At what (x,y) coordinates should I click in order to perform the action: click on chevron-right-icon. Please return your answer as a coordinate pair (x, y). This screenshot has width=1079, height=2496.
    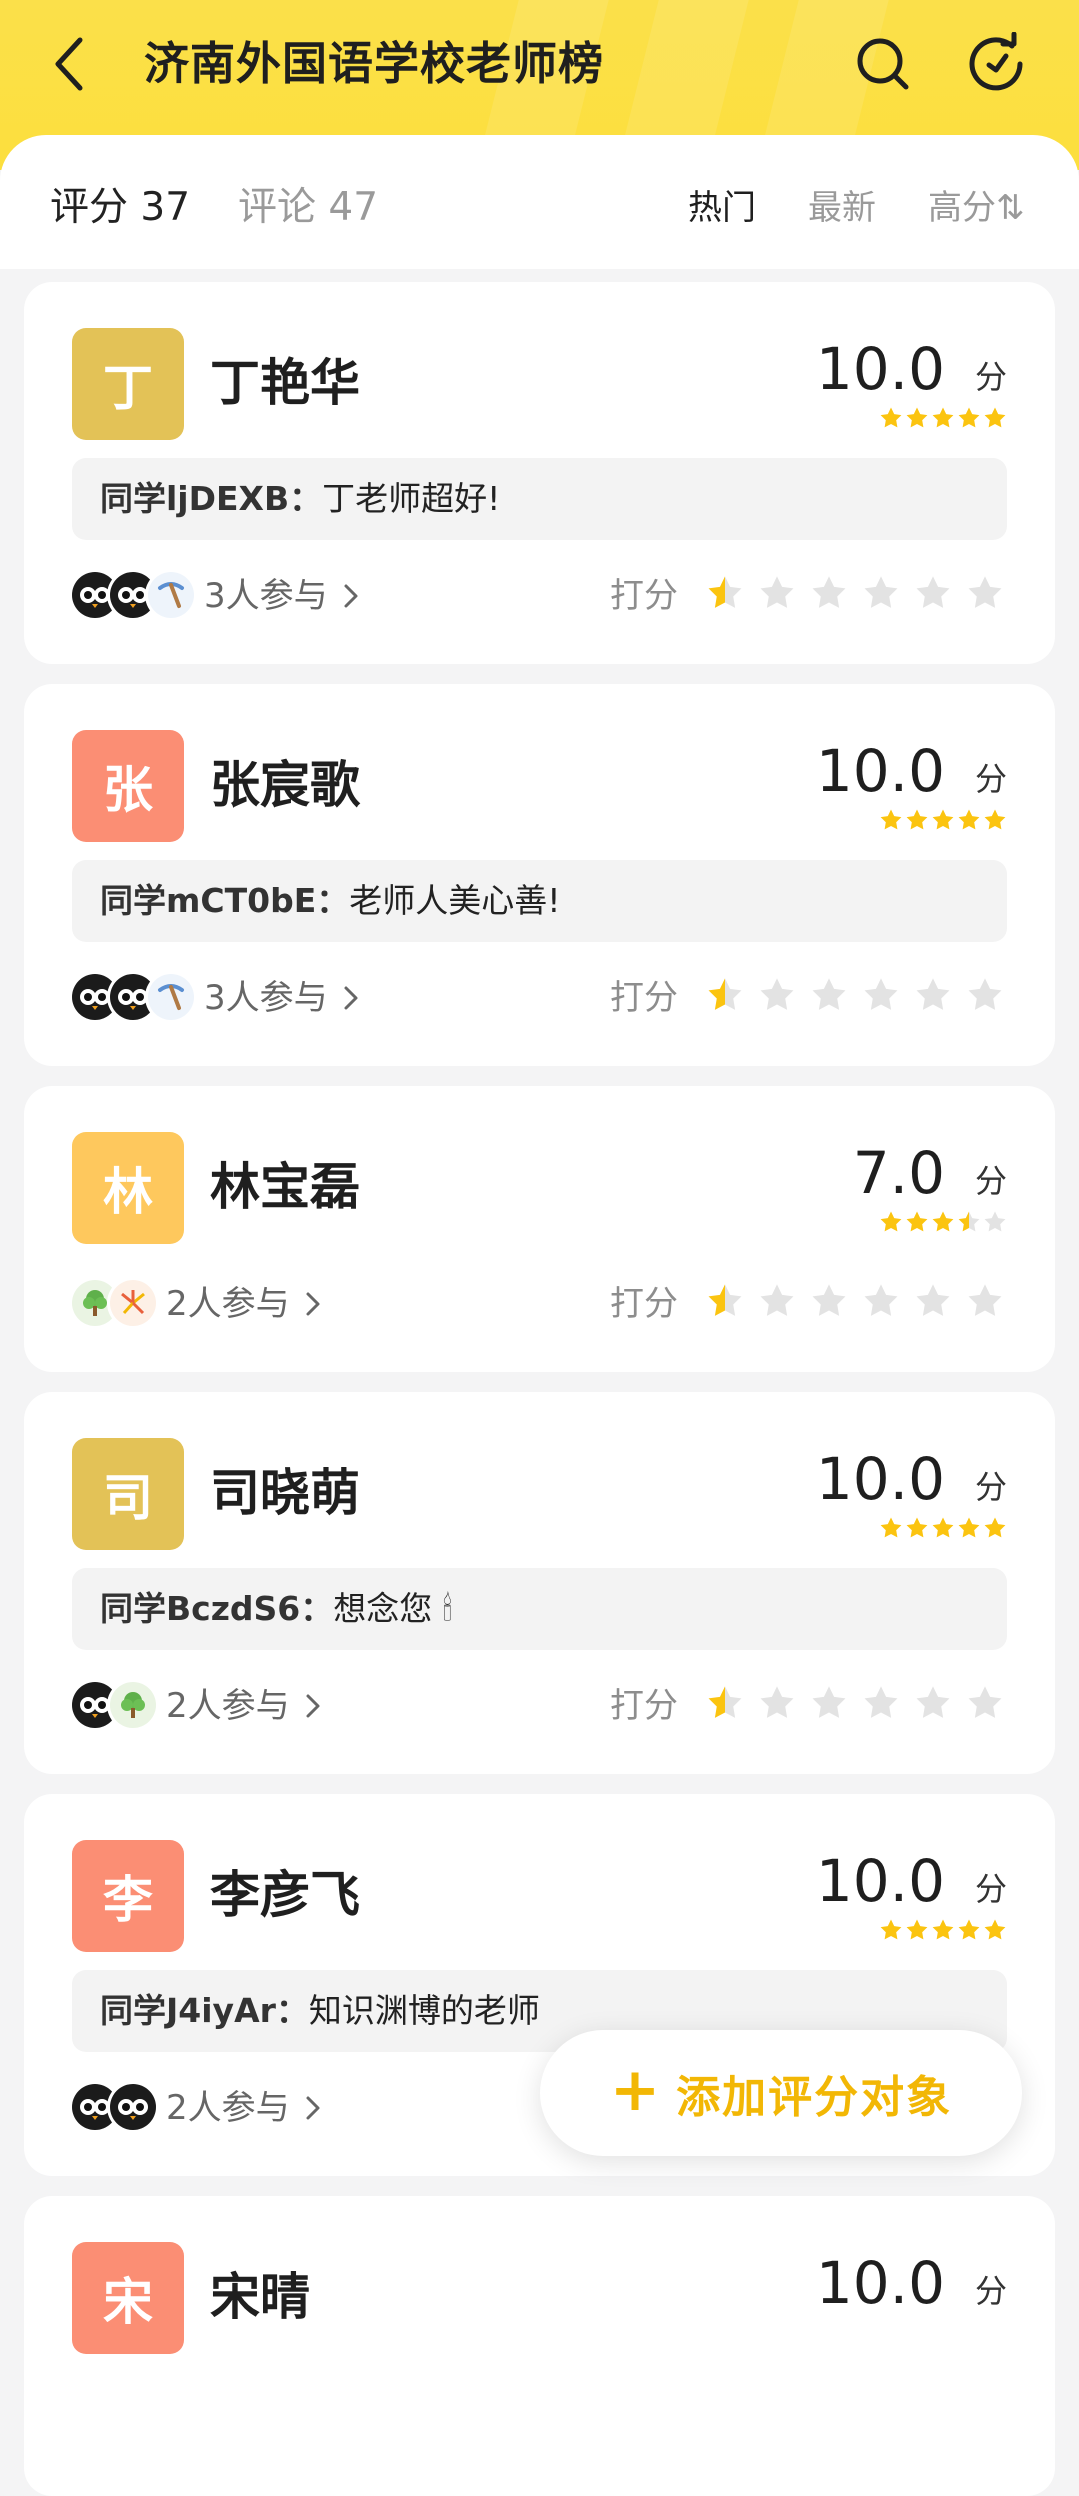
    Looking at the image, I should click on (313, 2108).